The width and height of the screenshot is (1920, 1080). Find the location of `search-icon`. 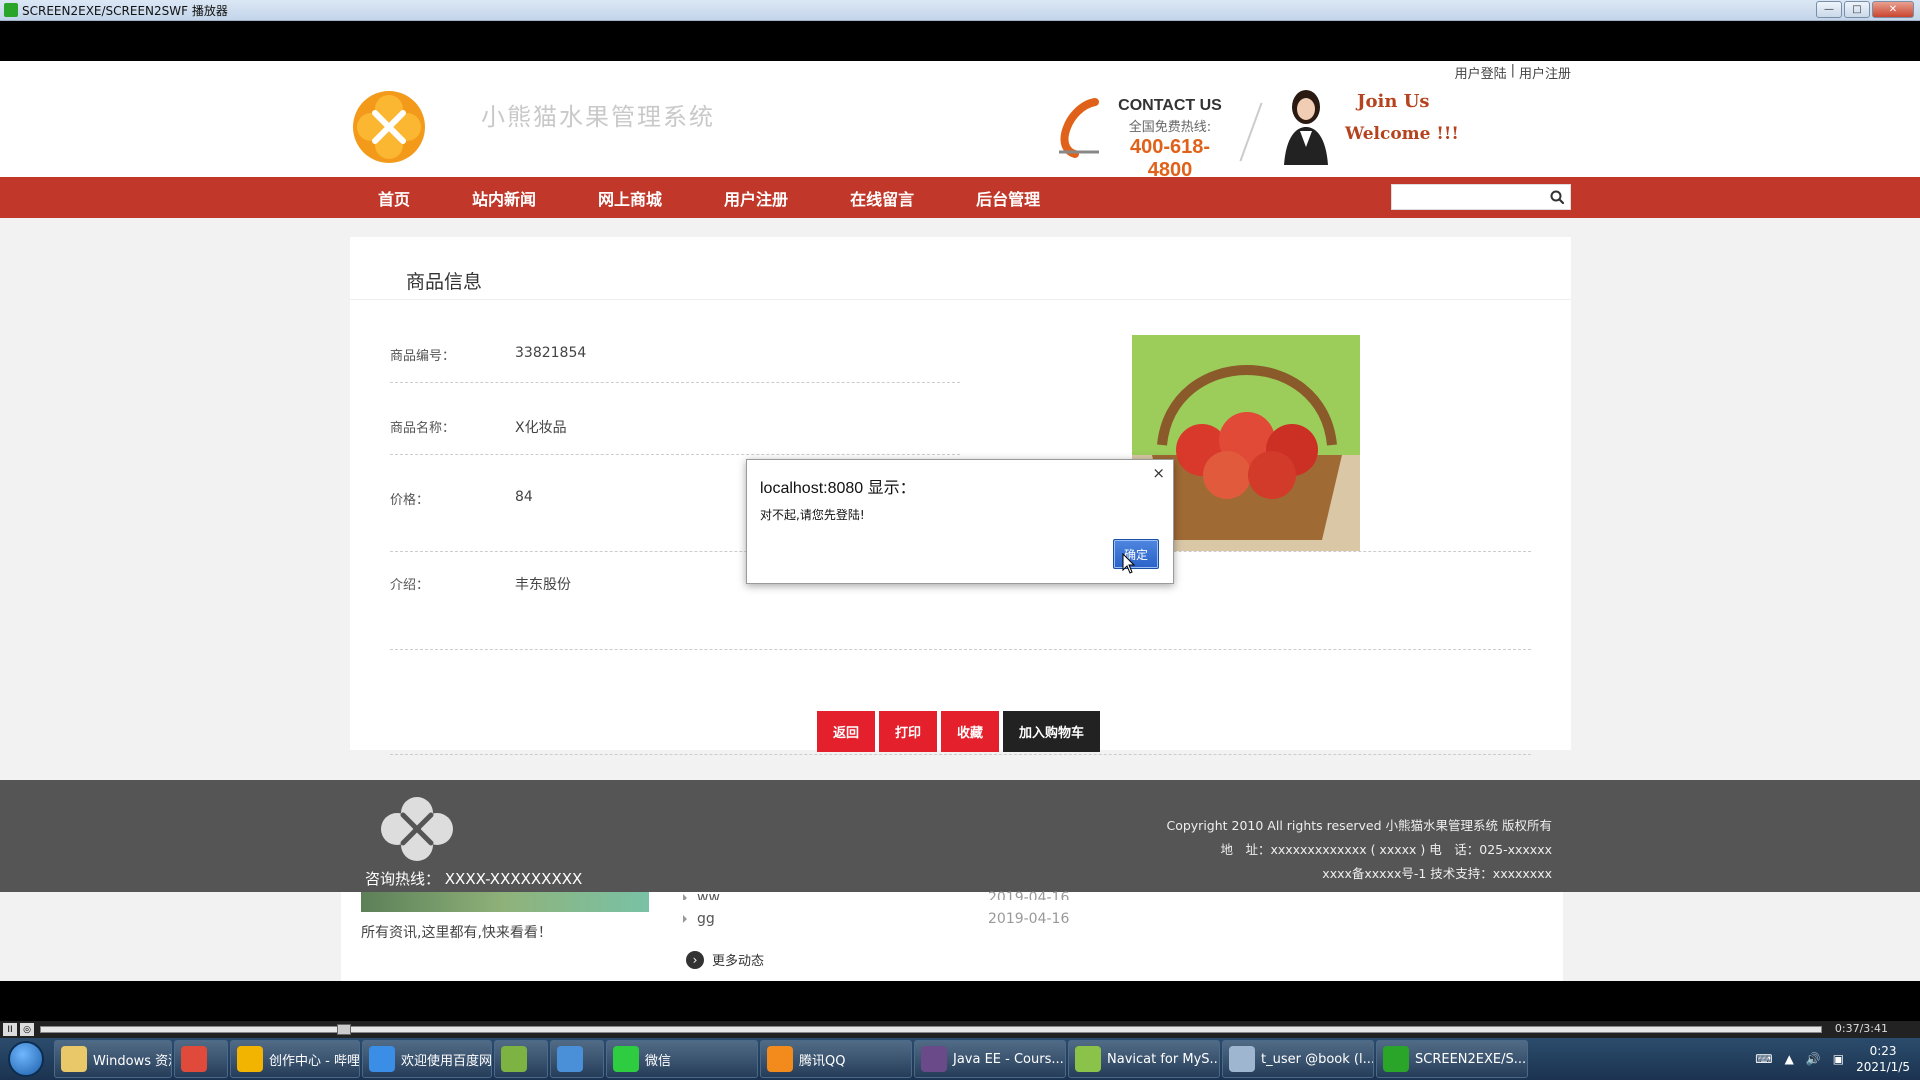

search-icon is located at coordinates (1557, 197).